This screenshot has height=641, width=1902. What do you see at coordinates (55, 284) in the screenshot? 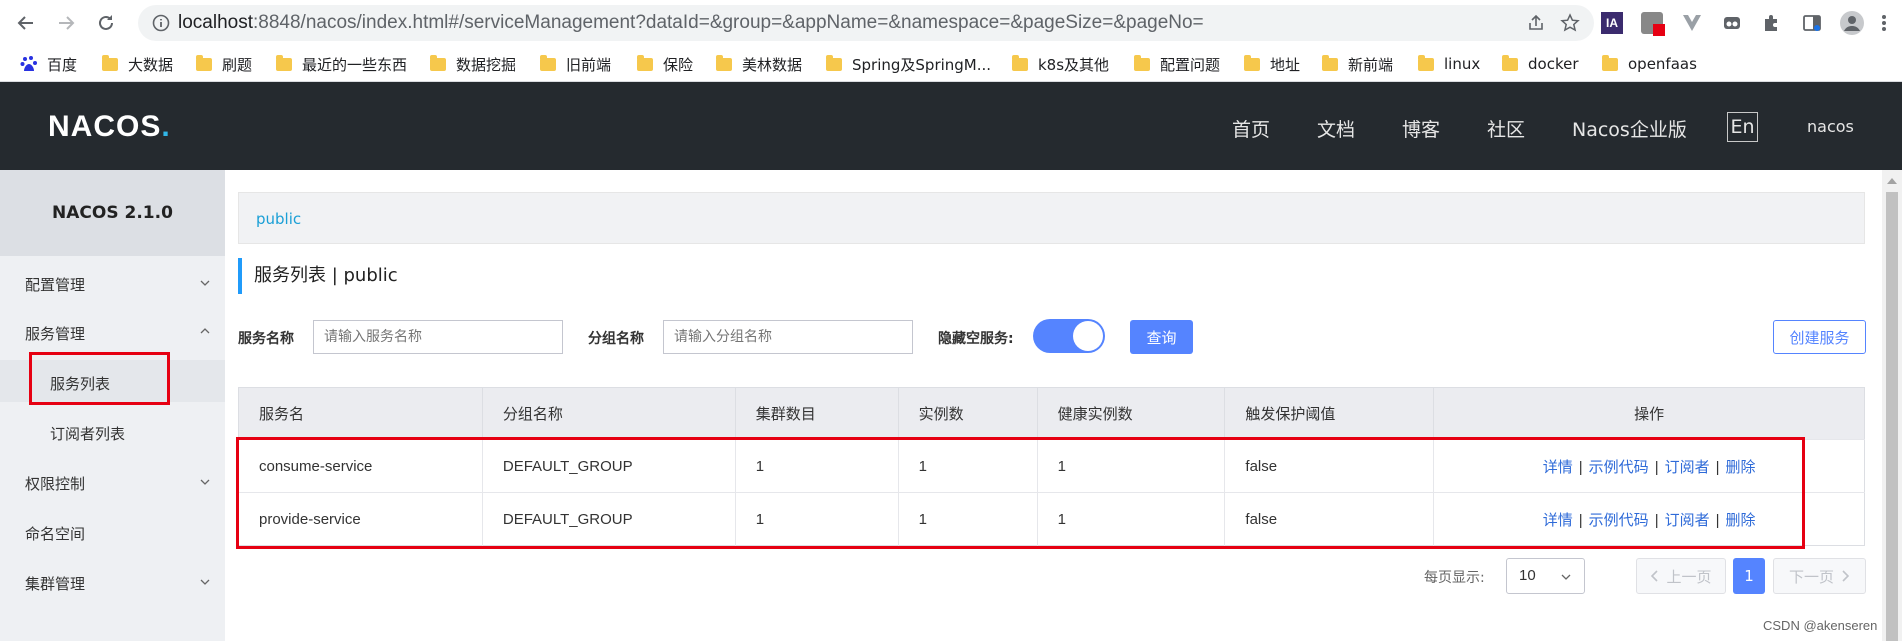
I see `sidebar-item-config: 配置管理` at bounding box center [55, 284].